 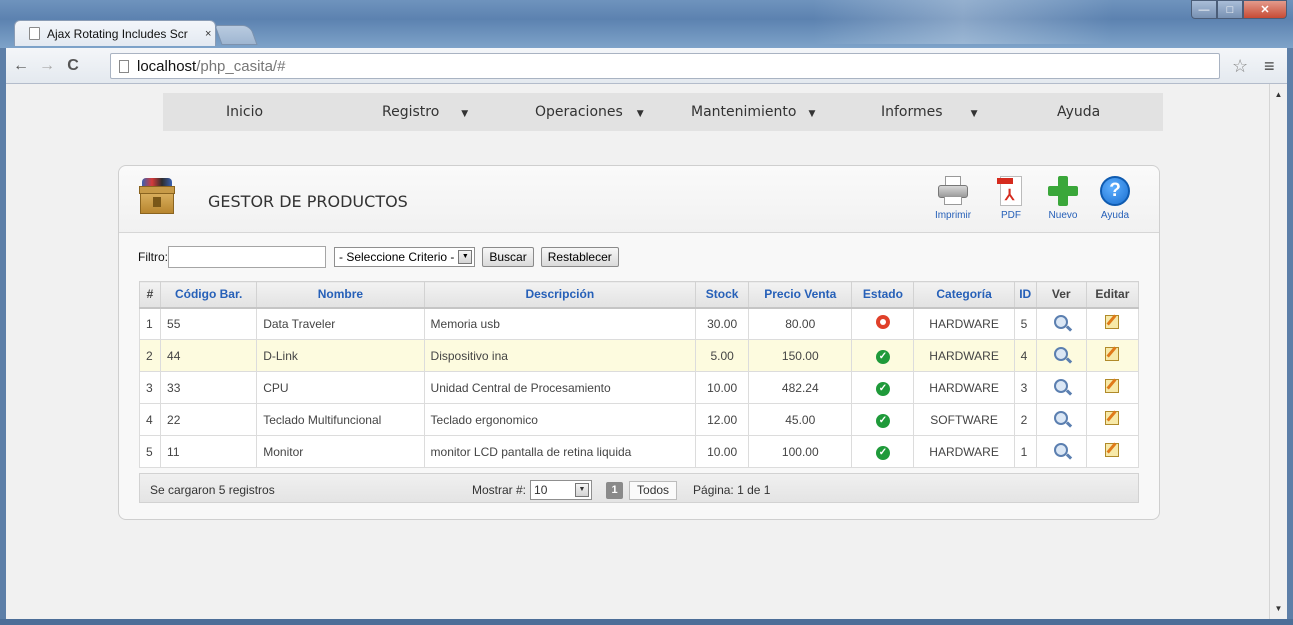 What do you see at coordinates (800, 295) in the screenshot?
I see `col-header-precio: Precio Venta` at bounding box center [800, 295].